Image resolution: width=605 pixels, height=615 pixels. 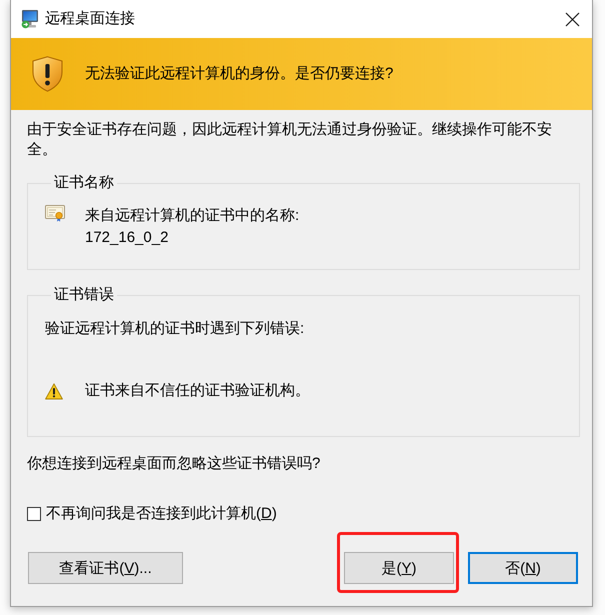 I want to click on group-heading: 证书错误, so click(x=84, y=295).